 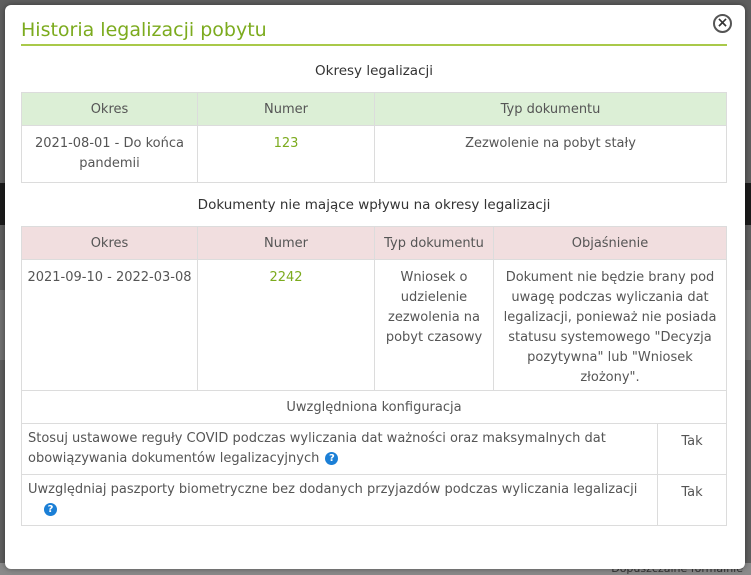 What do you see at coordinates (610, 243) in the screenshot?
I see `col-header-objasnienie: Objaśnienie` at bounding box center [610, 243].